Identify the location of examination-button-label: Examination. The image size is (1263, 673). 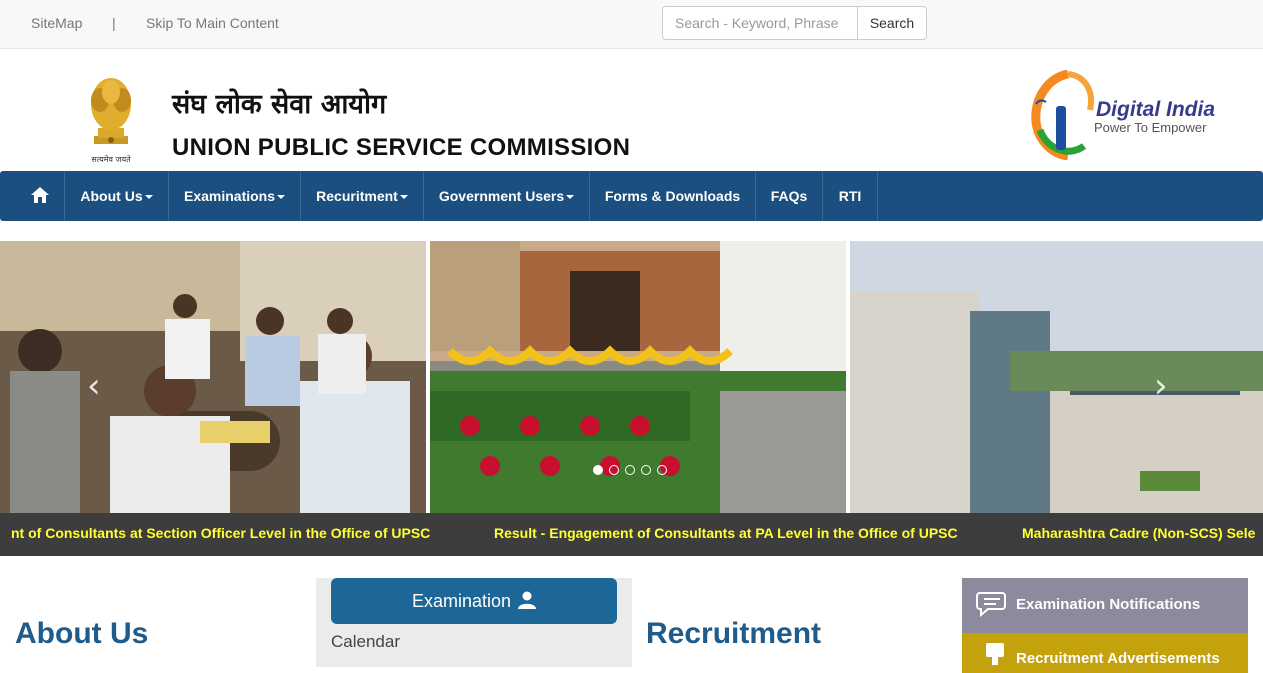
(461, 601).